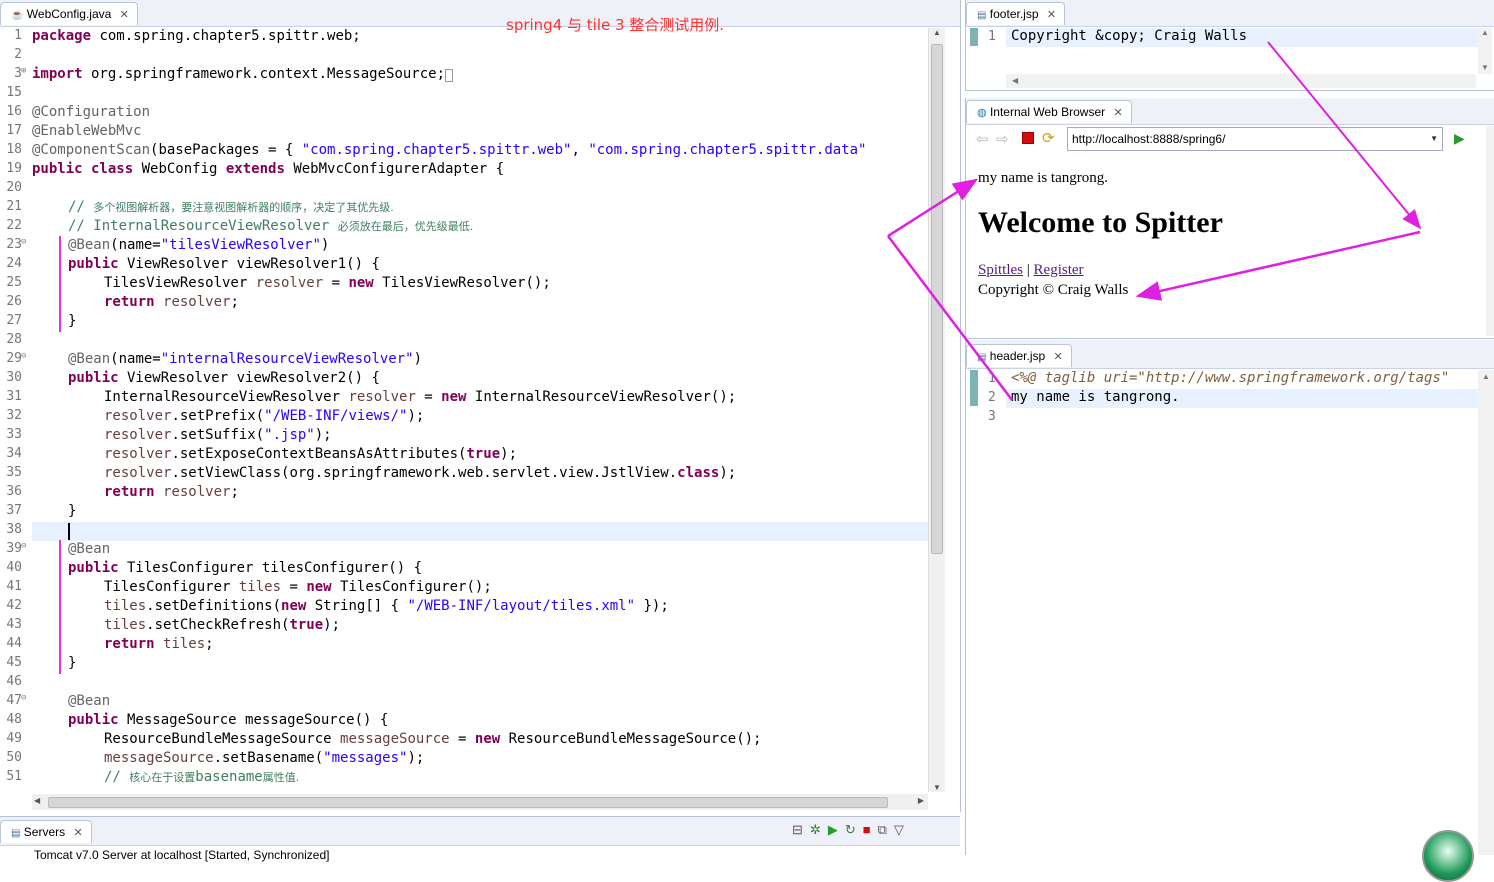  Describe the element at coordinates (17, 15) in the screenshot. I see `java-file-icon: ☕` at that location.